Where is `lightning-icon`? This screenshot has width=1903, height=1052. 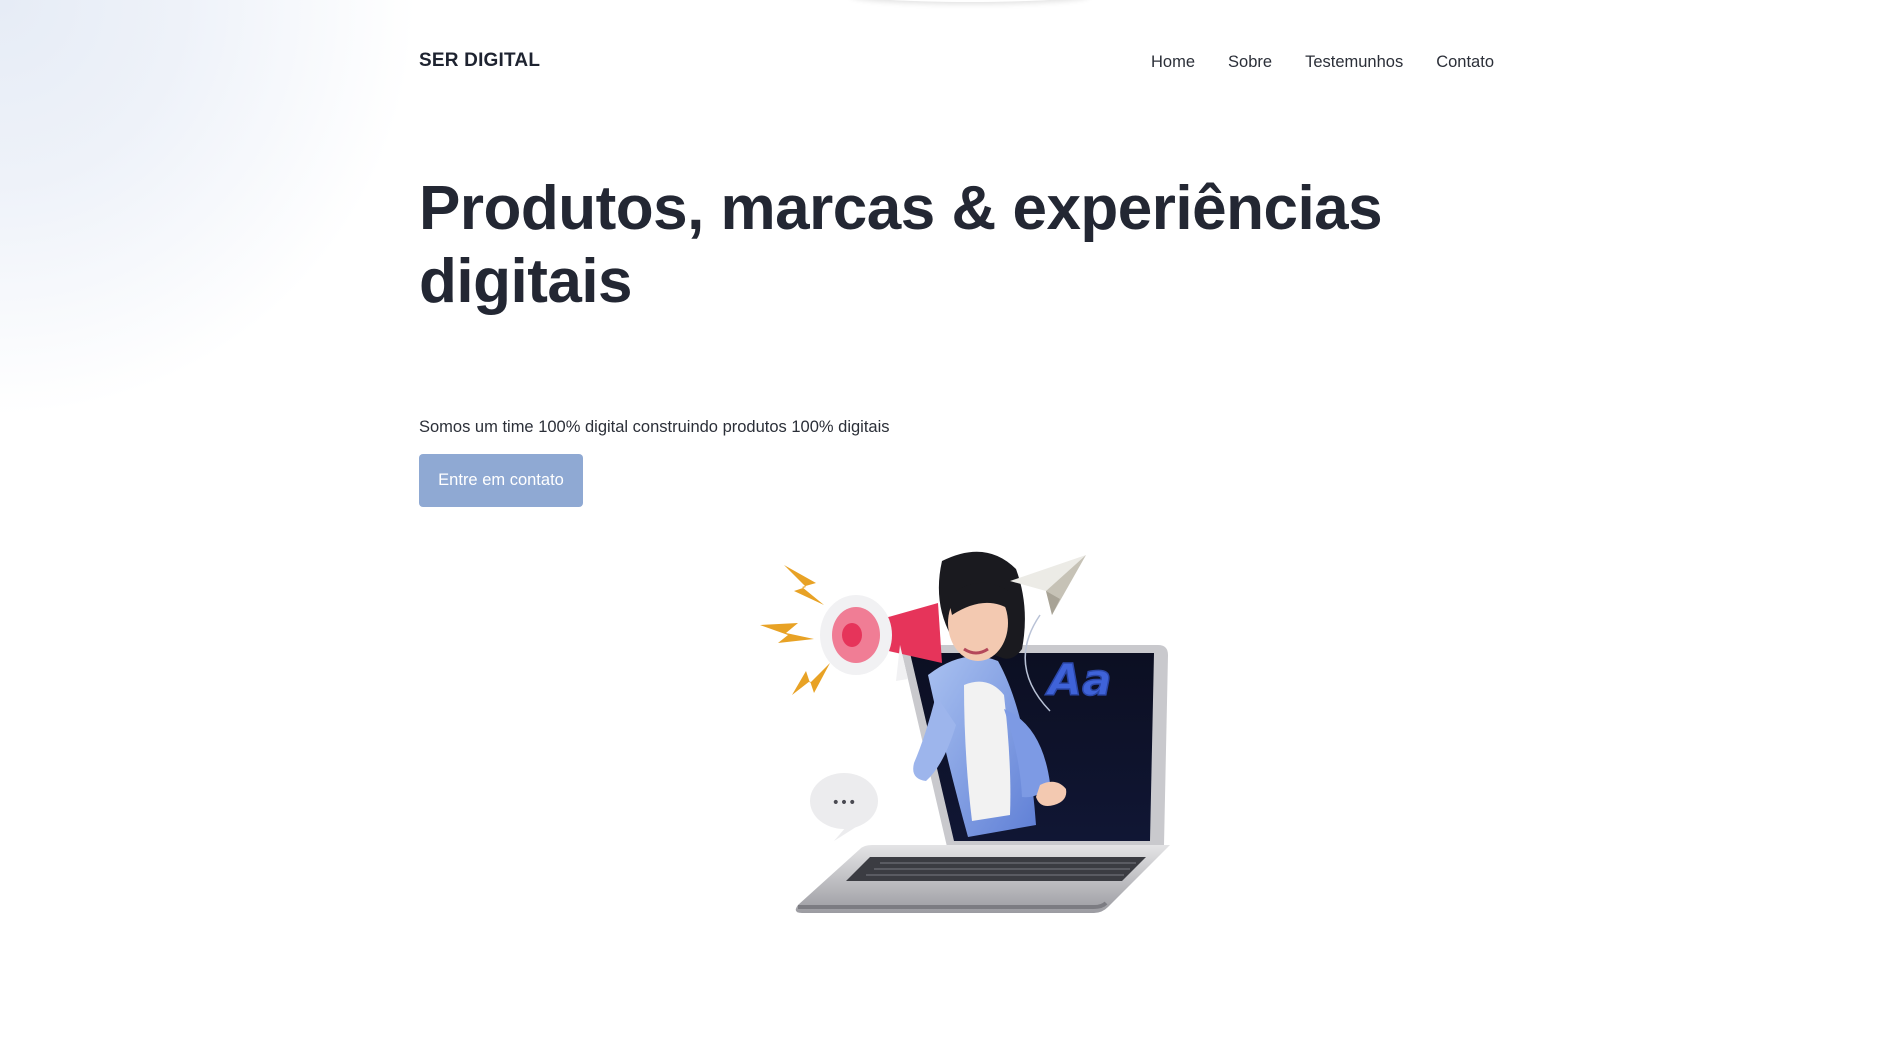 lightning-icon is located at coordinates (795, 630).